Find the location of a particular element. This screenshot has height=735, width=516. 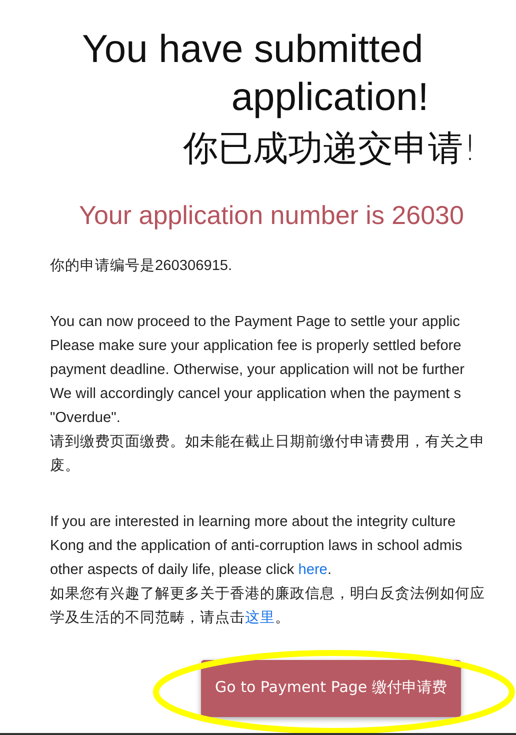

page-title: application! is located at coordinates (330, 98).